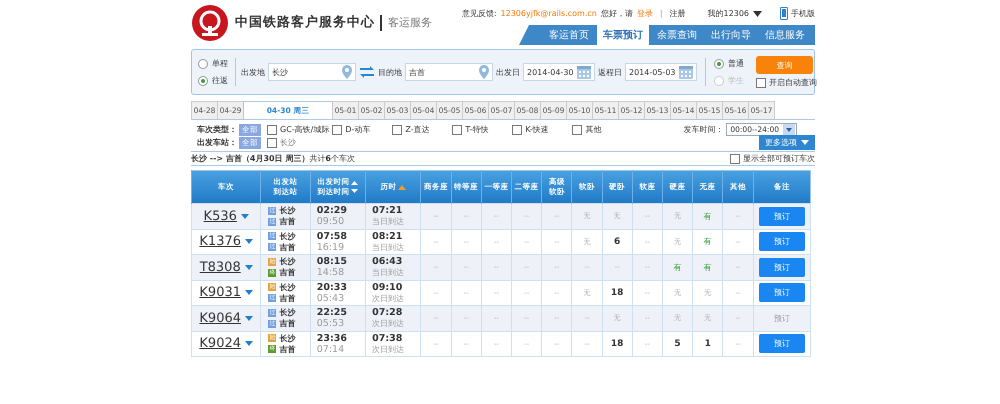 The width and height of the screenshot is (1000, 404). What do you see at coordinates (220, 63) in the screenshot?
I see `trip-type-label: 单程` at bounding box center [220, 63].